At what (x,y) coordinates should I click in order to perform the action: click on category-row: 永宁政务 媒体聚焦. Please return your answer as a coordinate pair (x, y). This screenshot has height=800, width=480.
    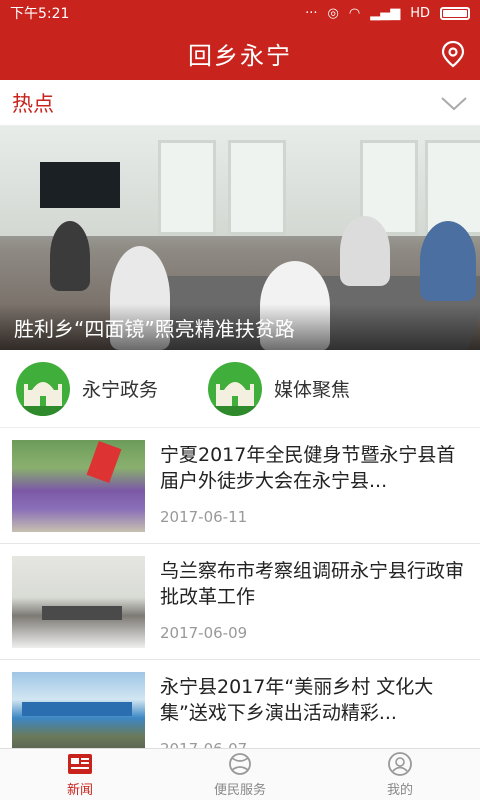
    Looking at the image, I should click on (240, 389).